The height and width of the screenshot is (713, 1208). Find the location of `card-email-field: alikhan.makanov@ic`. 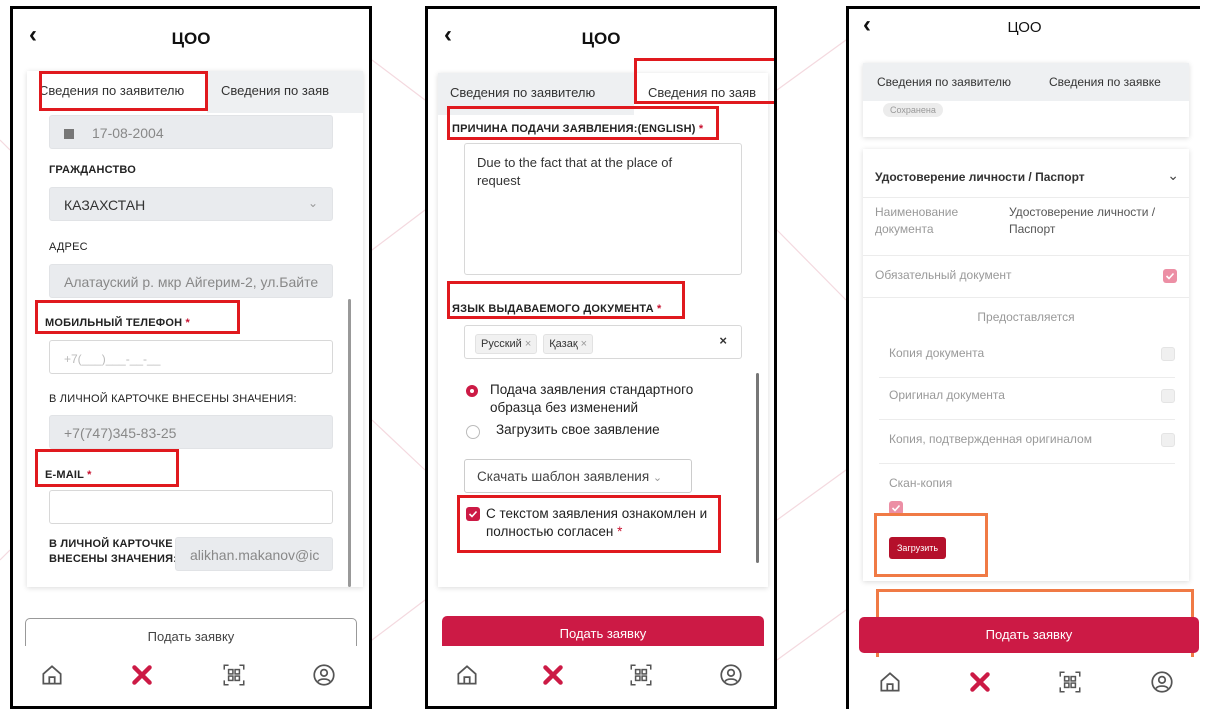

card-email-field: alikhan.makanov@ic is located at coordinates (254, 554).